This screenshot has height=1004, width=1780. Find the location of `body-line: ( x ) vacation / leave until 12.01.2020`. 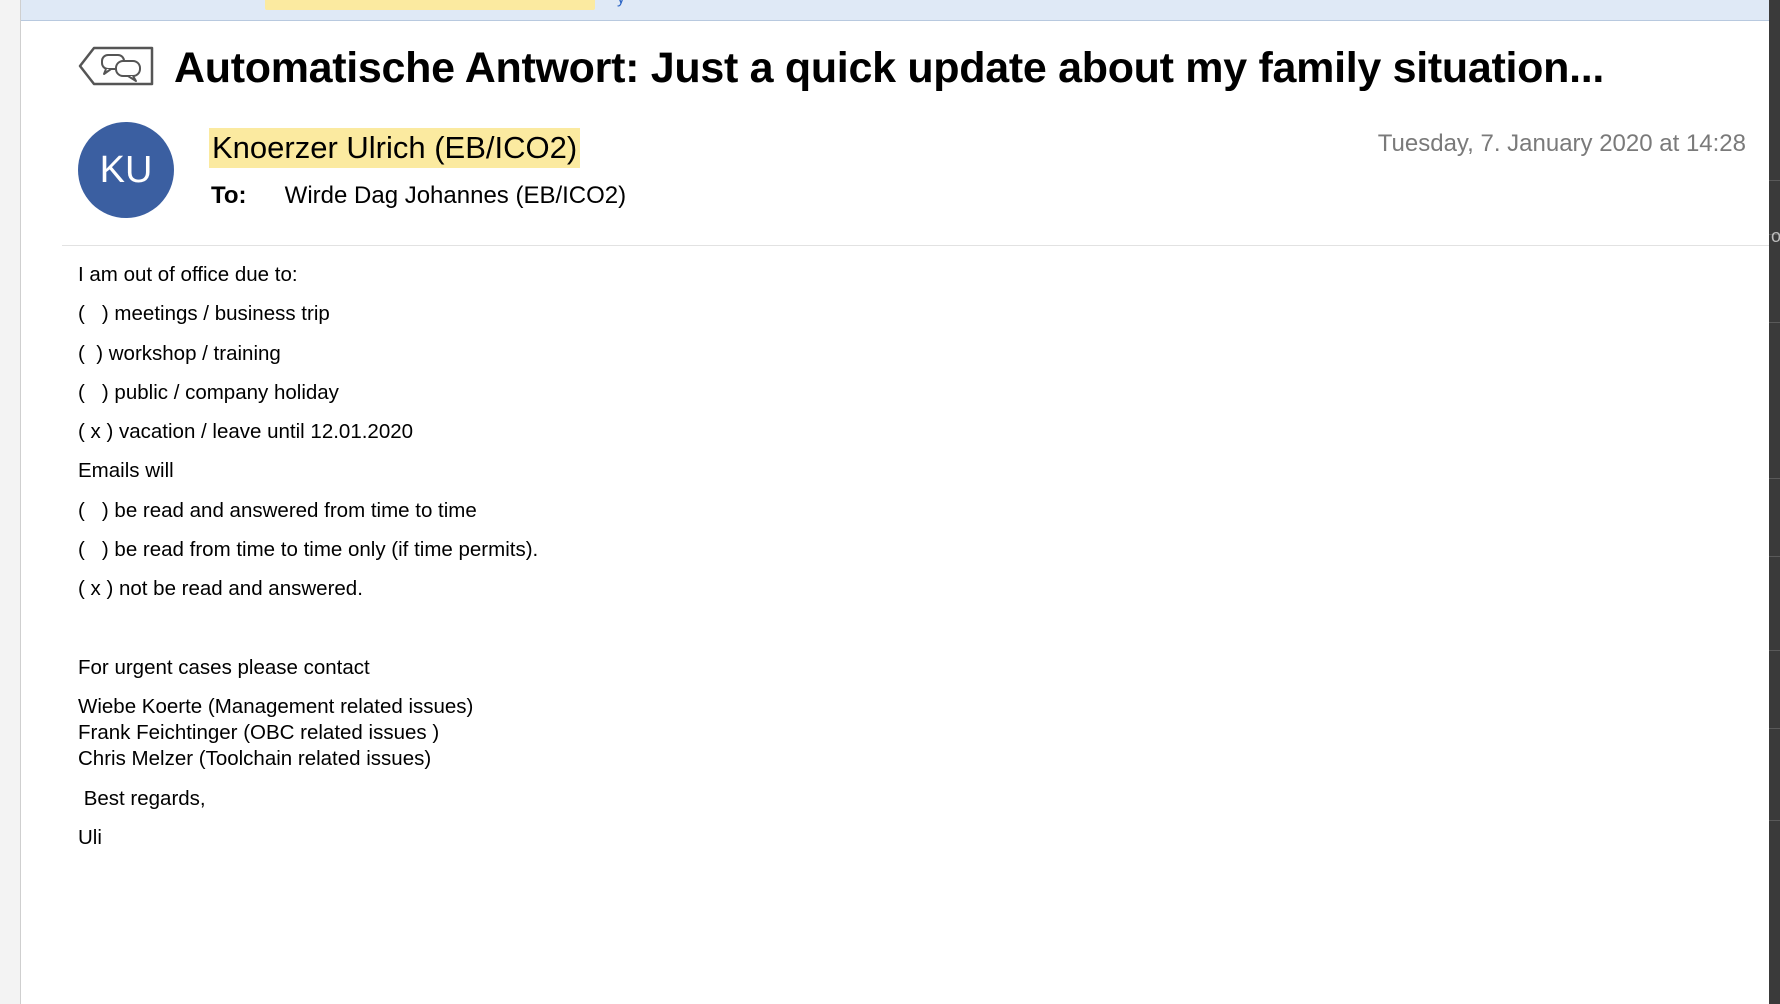

body-line: ( x ) vacation / leave until 12.01.2020 is located at coordinates (246, 432).